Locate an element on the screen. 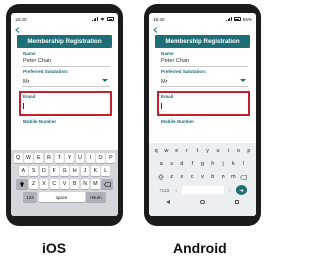 The height and width of the screenshot is (264, 320). signal-icon is located at coordinates (95, 19).